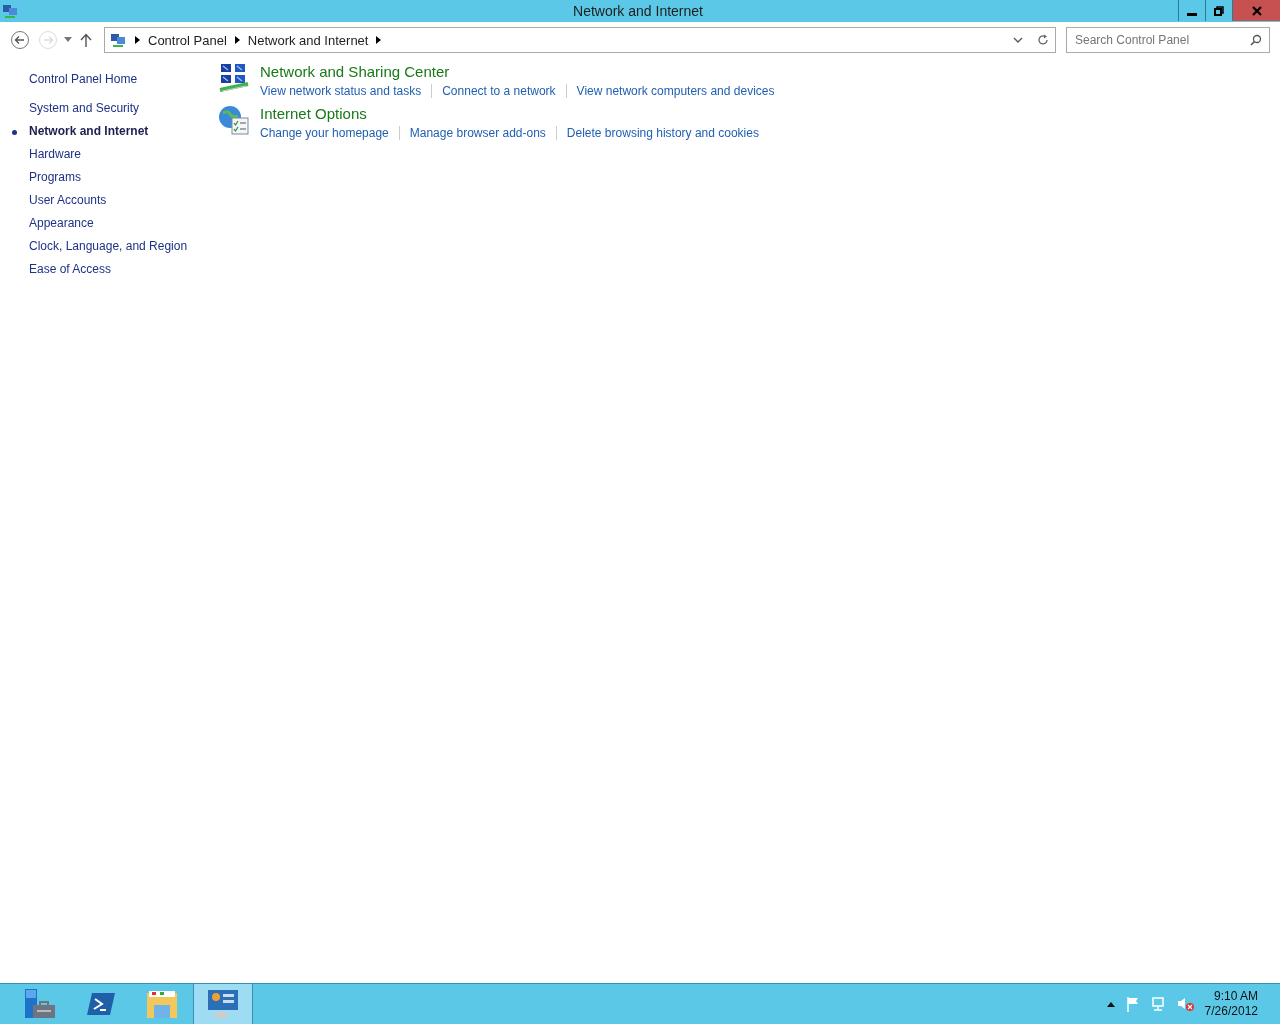 The width and height of the screenshot is (1280, 1024). Describe the element at coordinates (1219, 10) in the screenshot. I see `restore-icon` at that location.